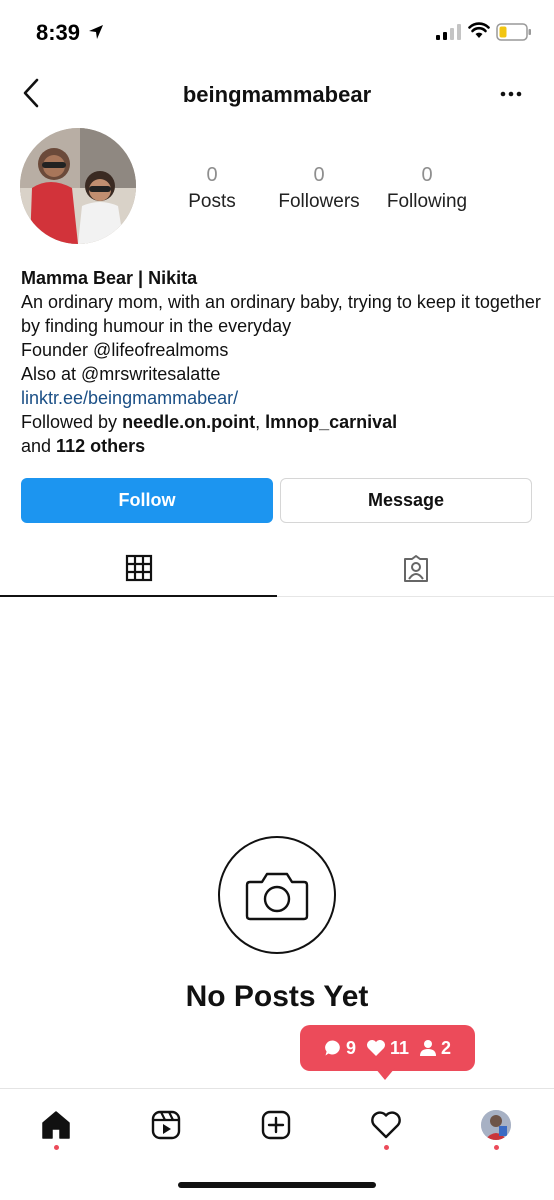 This screenshot has width=554, height=1200. Describe the element at coordinates (277, 996) in the screenshot. I see `empty-state-title: No Posts Yet` at that location.